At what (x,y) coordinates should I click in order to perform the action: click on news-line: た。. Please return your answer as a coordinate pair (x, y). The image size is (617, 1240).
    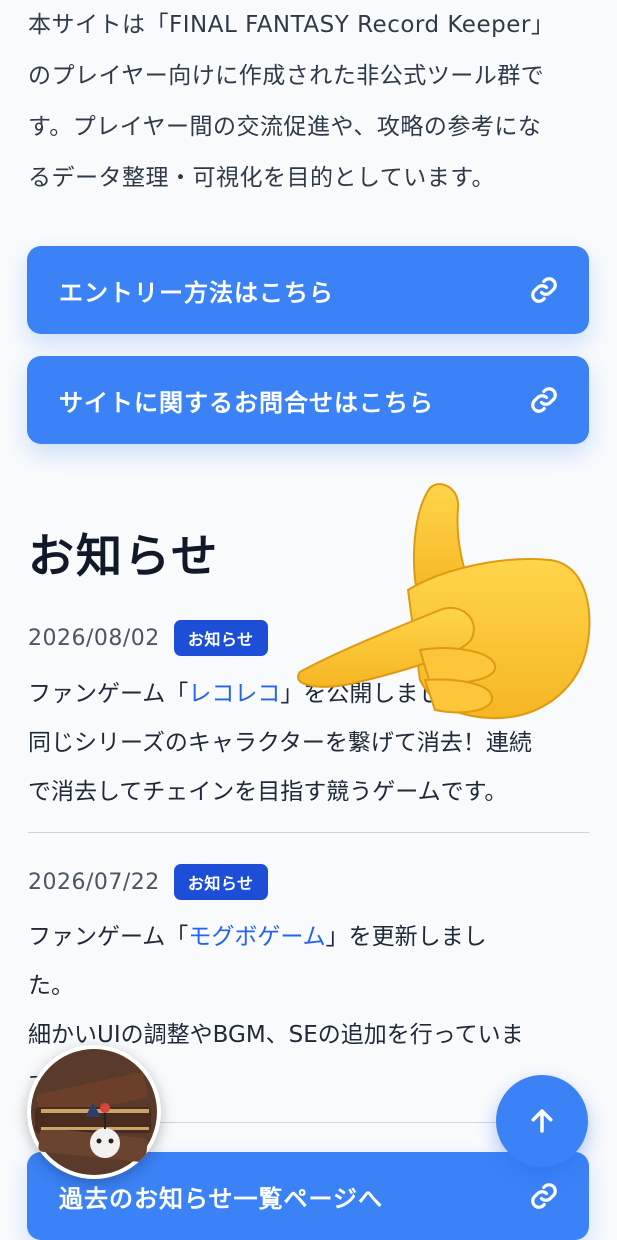
    Looking at the image, I should click on (51, 986).